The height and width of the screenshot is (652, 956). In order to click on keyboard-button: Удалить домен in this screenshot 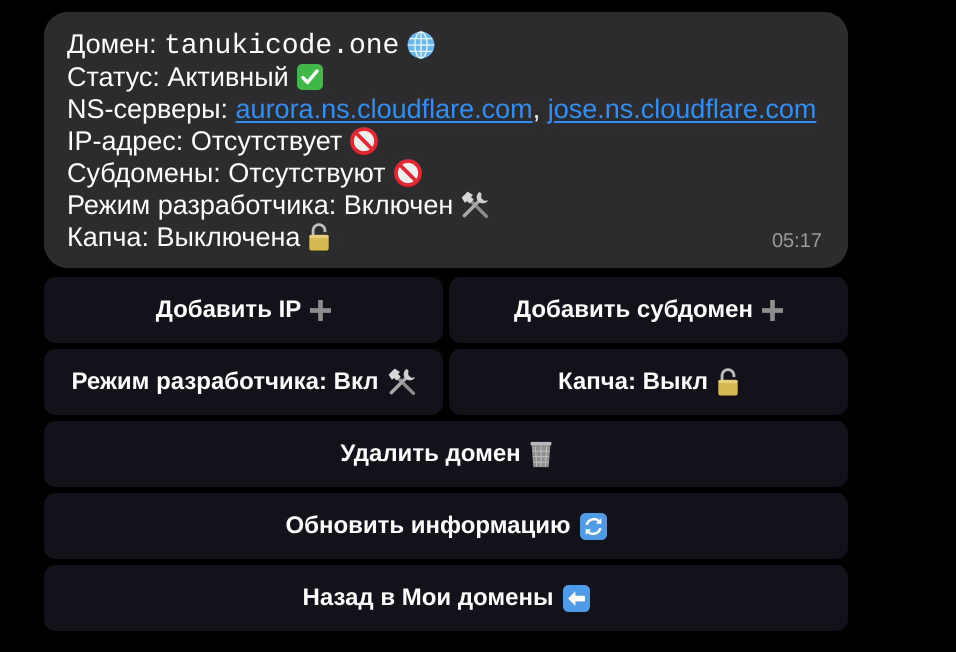, I will do `click(446, 454)`.